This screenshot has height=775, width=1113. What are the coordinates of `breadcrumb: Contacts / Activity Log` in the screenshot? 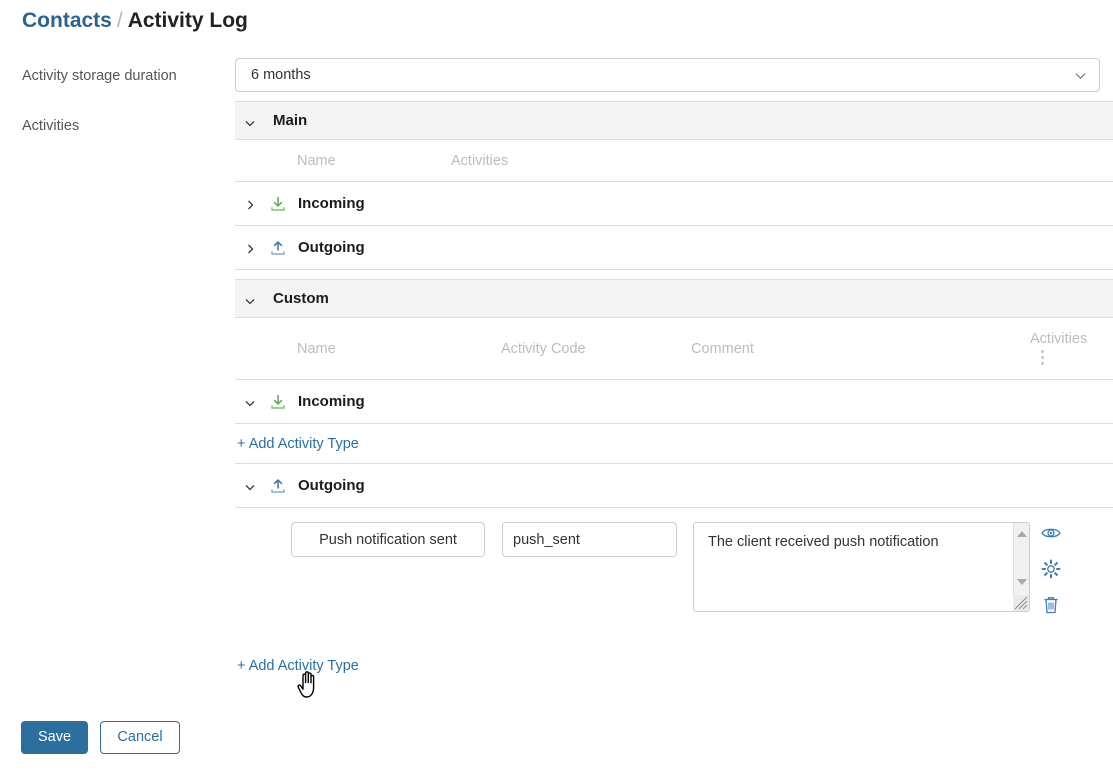 It's located at (135, 21).